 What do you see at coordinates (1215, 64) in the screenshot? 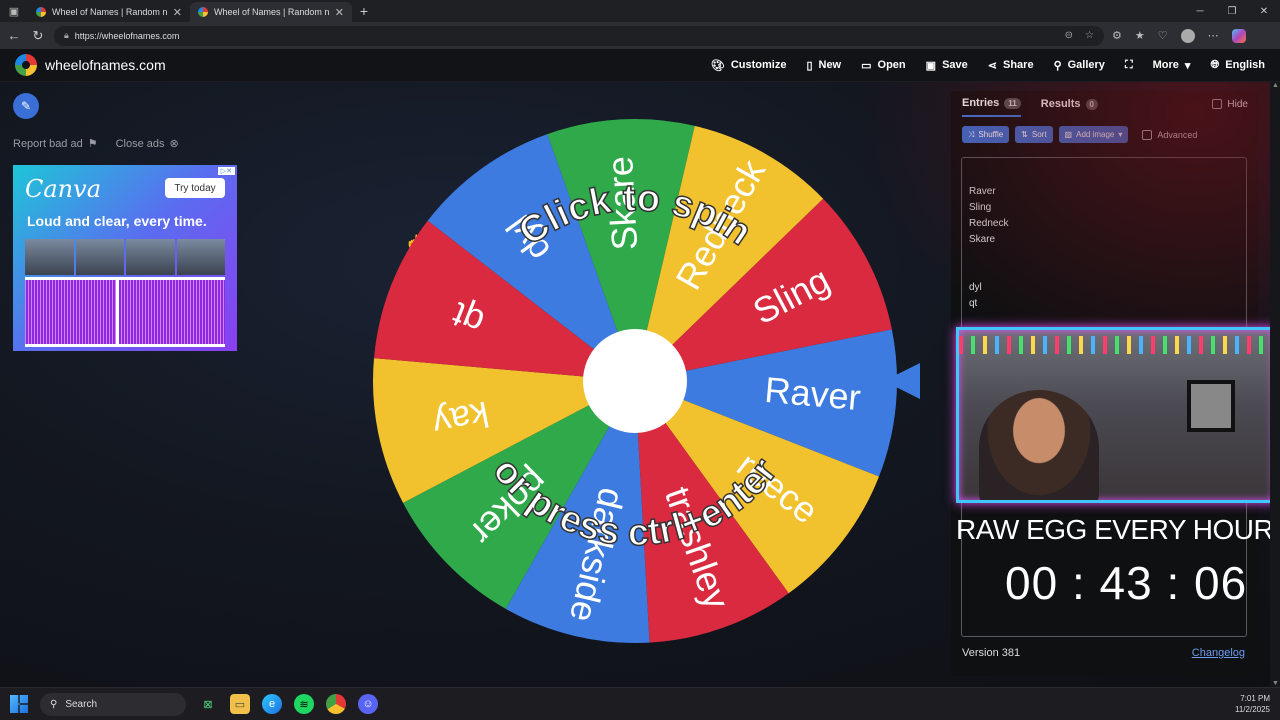
I see `globe-icon: 🌐︎` at bounding box center [1215, 64].